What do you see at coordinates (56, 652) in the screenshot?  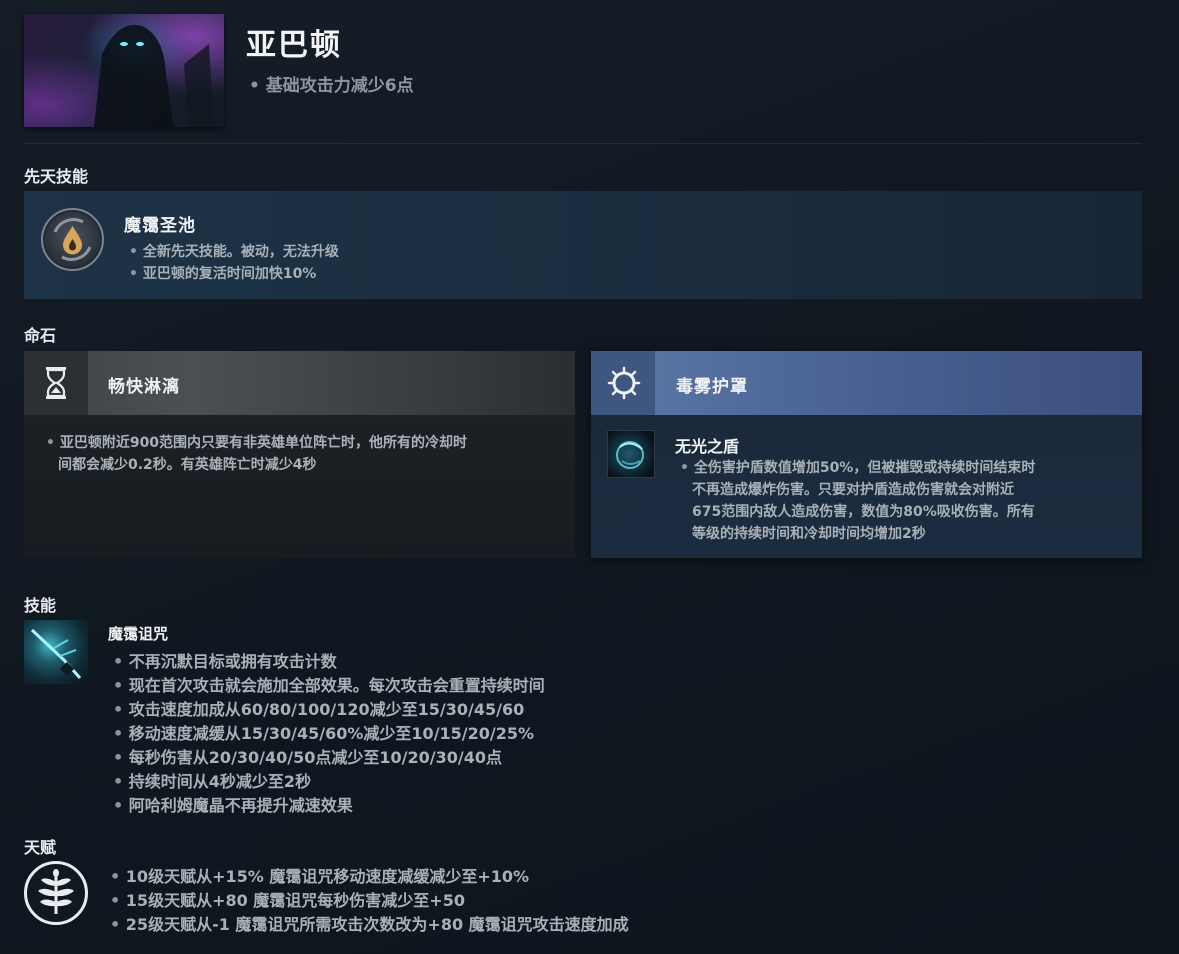 I see `curse-of-avernus-icon` at bounding box center [56, 652].